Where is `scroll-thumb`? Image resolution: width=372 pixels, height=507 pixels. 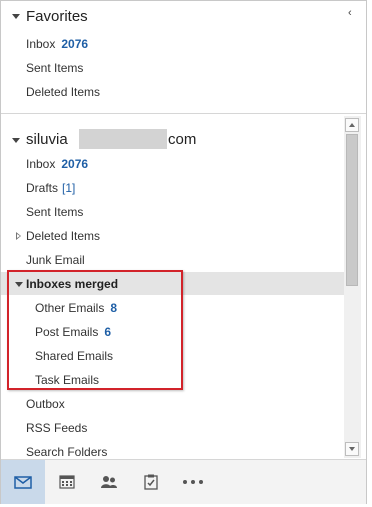 scroll-thumb is located at coordinates (352, 210).